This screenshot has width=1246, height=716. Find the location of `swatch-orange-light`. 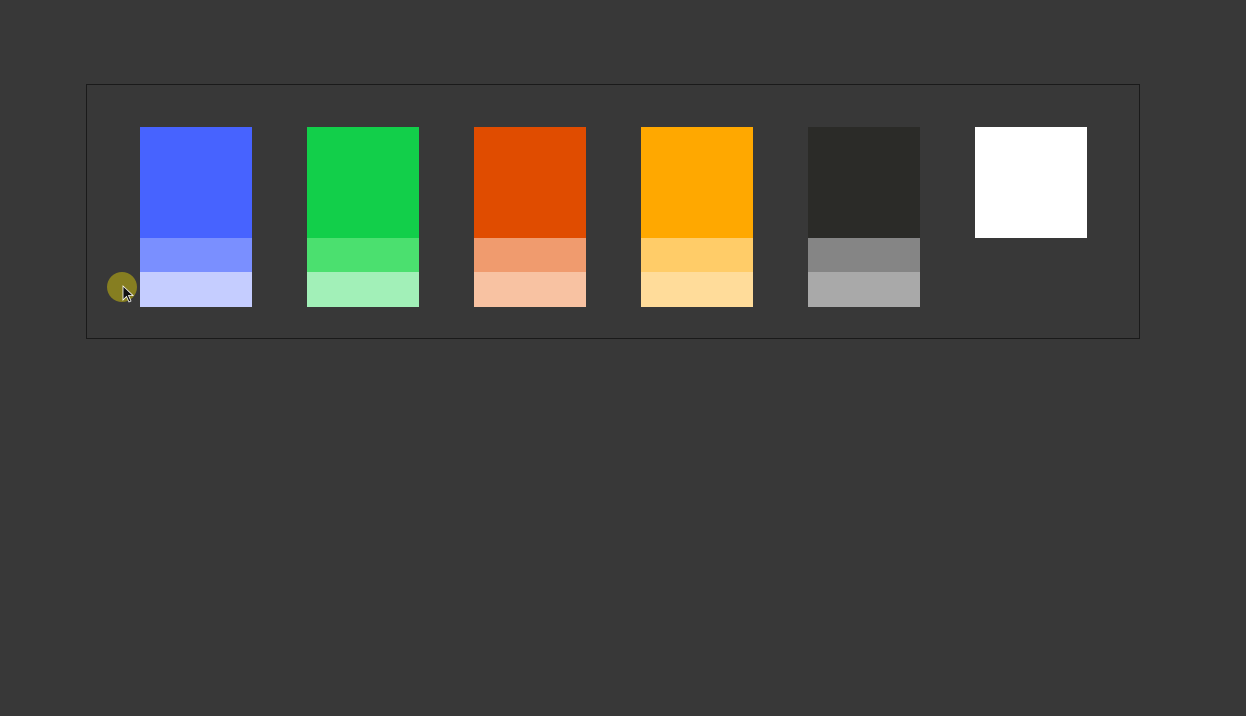

swatch-orange-light is located at coordinates (530, 289).